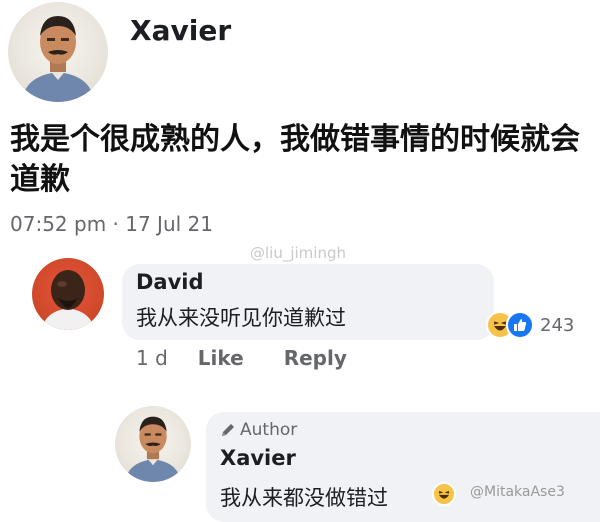 This screenshot has height=522, width=600. I want to click on post-author-name: Xavier, so click(180, 30).